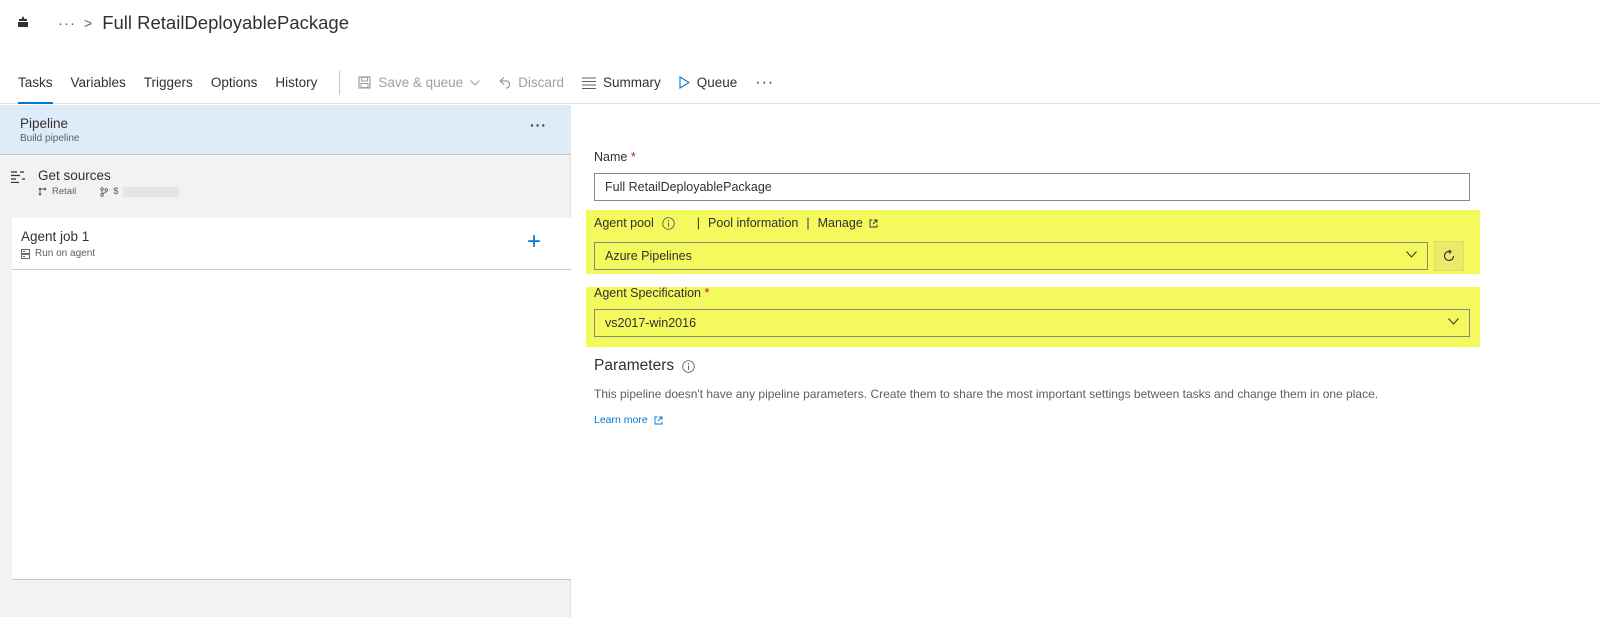  Describe the element at coordinates (1032, 187) in the screenshot. I see `pipeline-name-input` at that location.